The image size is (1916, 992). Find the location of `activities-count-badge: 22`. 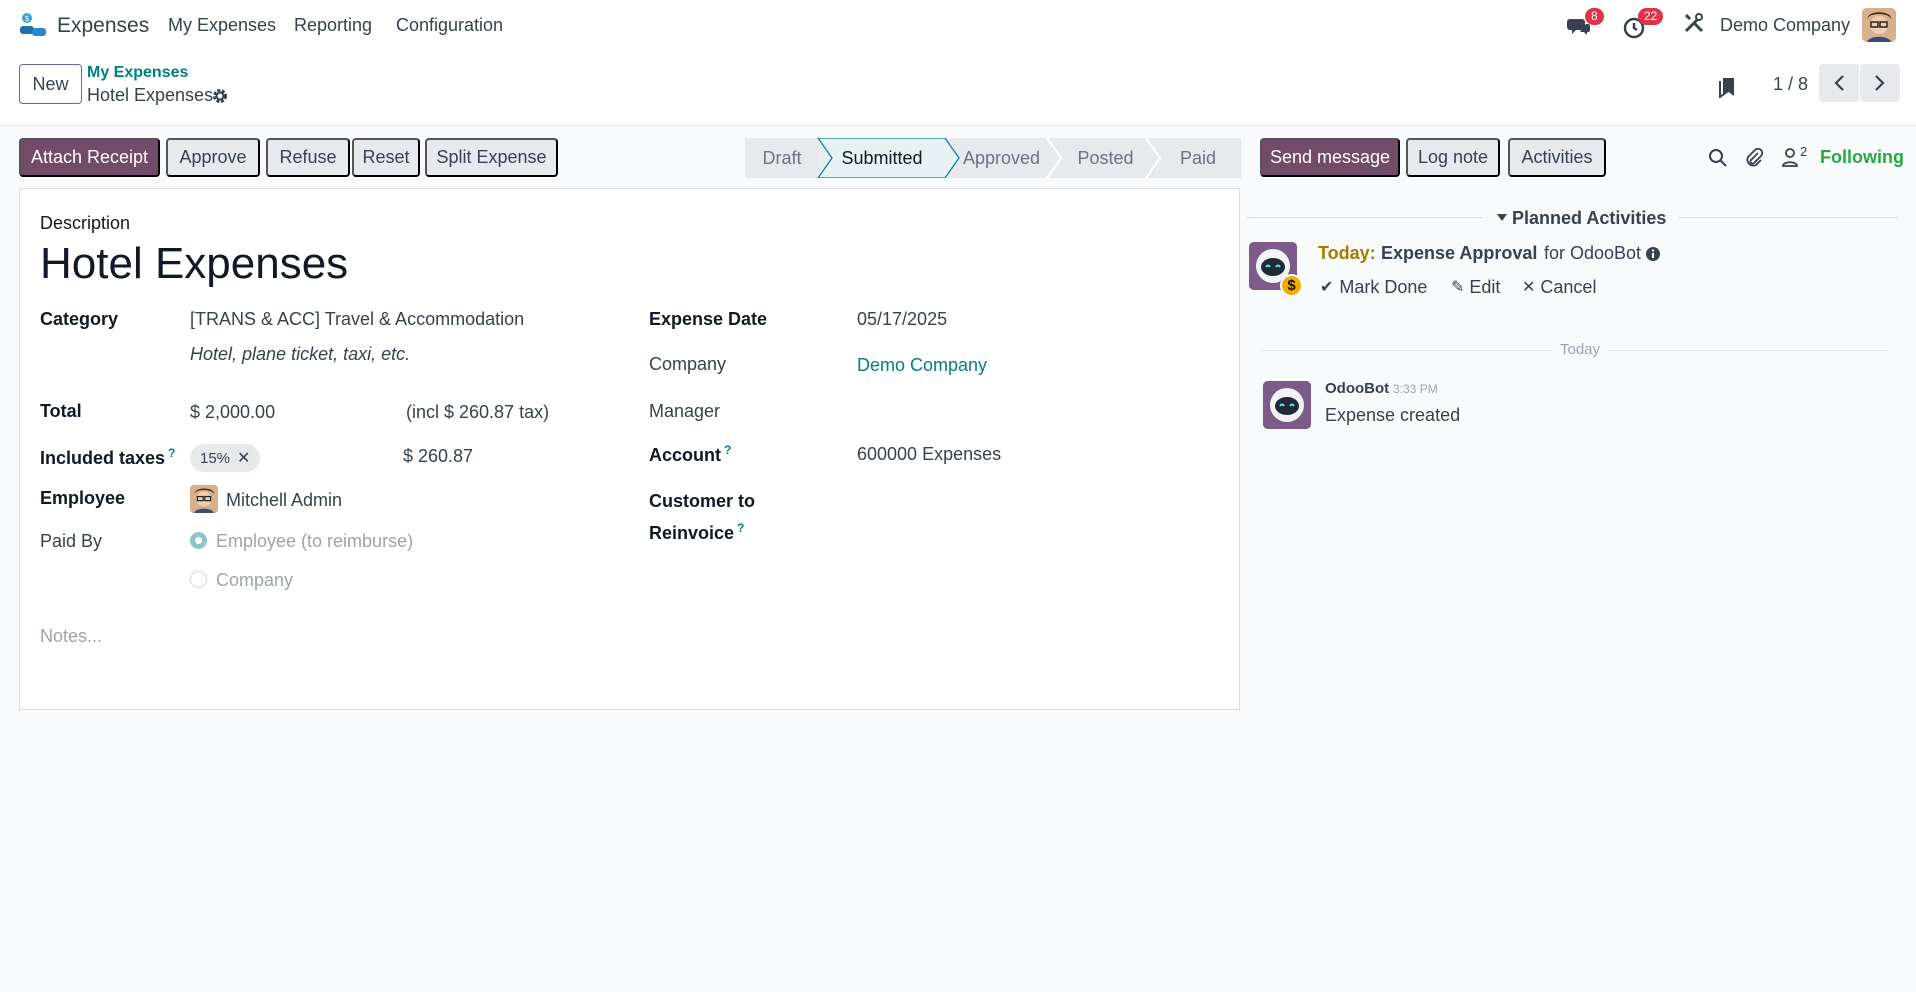

activities-count-badge: 22 is located at coordinates (1651, 16).